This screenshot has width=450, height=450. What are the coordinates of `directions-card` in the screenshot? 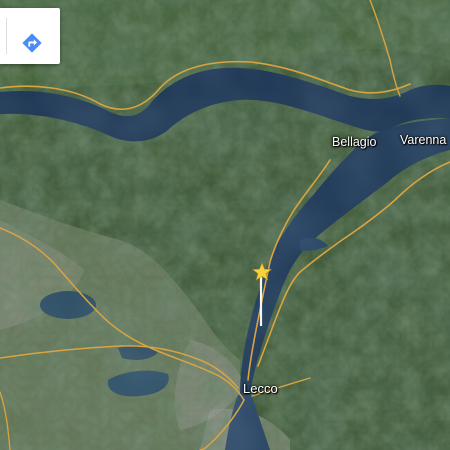 It's located at (30, 36).